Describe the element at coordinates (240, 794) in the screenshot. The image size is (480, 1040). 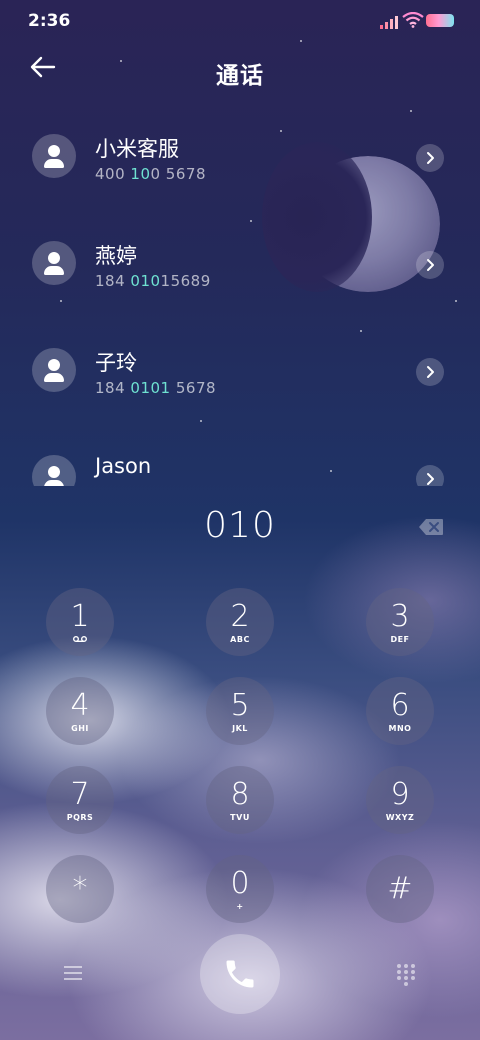
I see `key-digit: 8` at that location.